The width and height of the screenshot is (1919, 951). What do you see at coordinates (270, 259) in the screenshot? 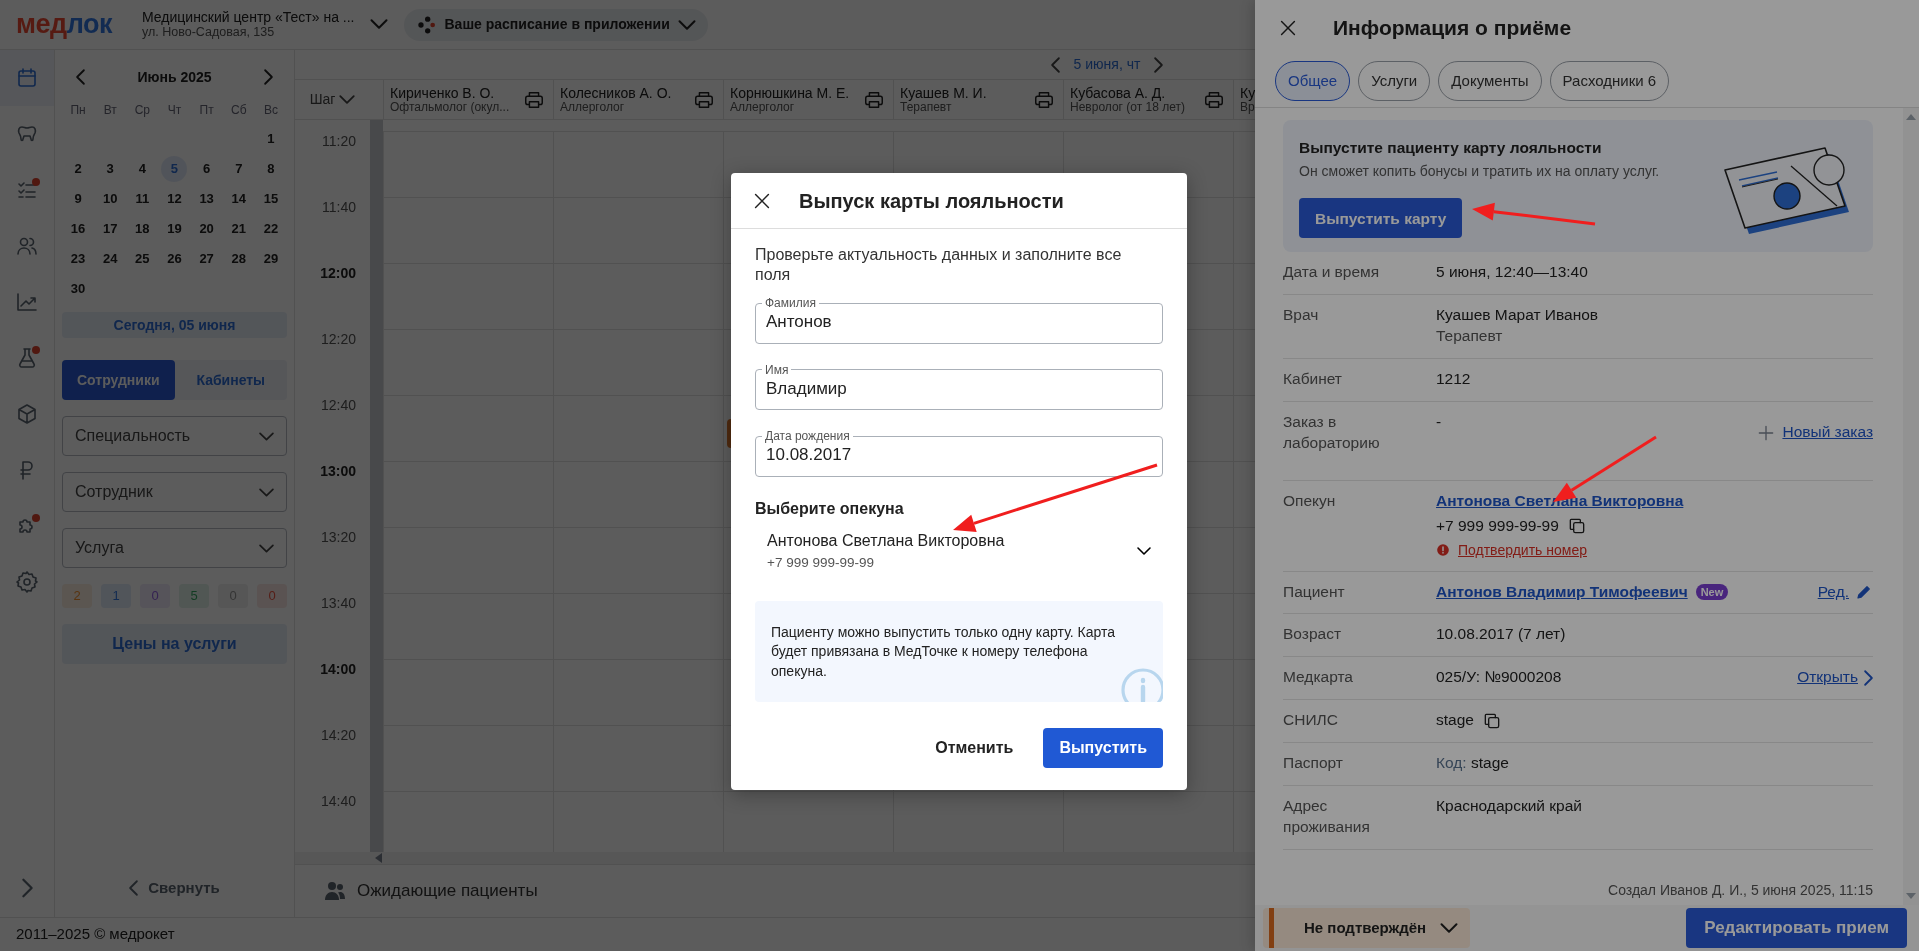
I see `calendar-day: 29` at bounding box center [270, 259].